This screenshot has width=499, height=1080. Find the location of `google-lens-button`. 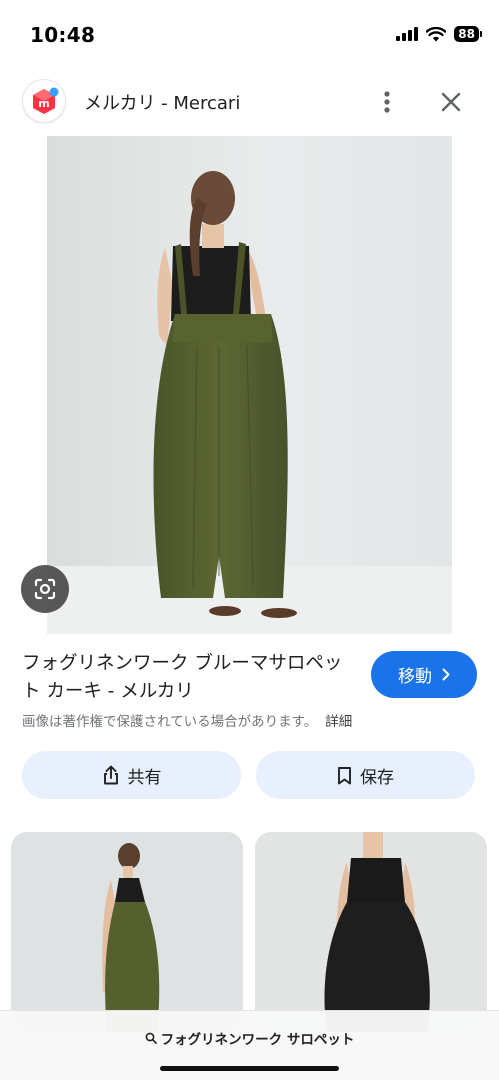

google-lens-button is located at coordinates (45, 589).